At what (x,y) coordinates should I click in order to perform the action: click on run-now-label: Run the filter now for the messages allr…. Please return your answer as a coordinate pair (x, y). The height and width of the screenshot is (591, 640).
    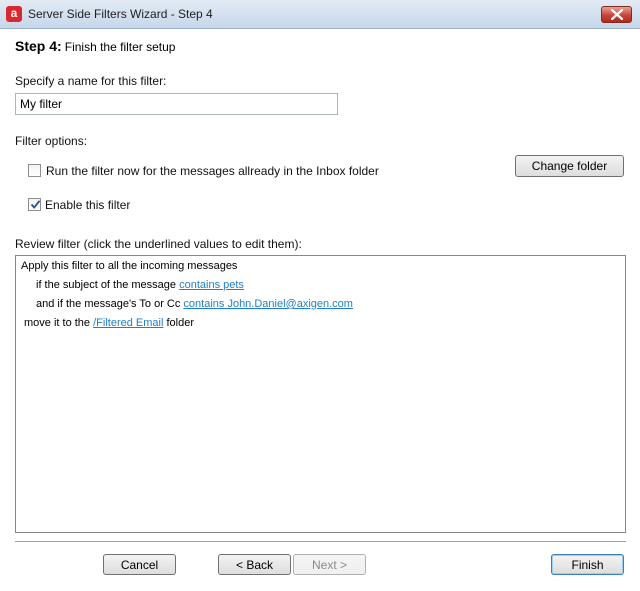
    Looking at the image, I should click on (212, 171).